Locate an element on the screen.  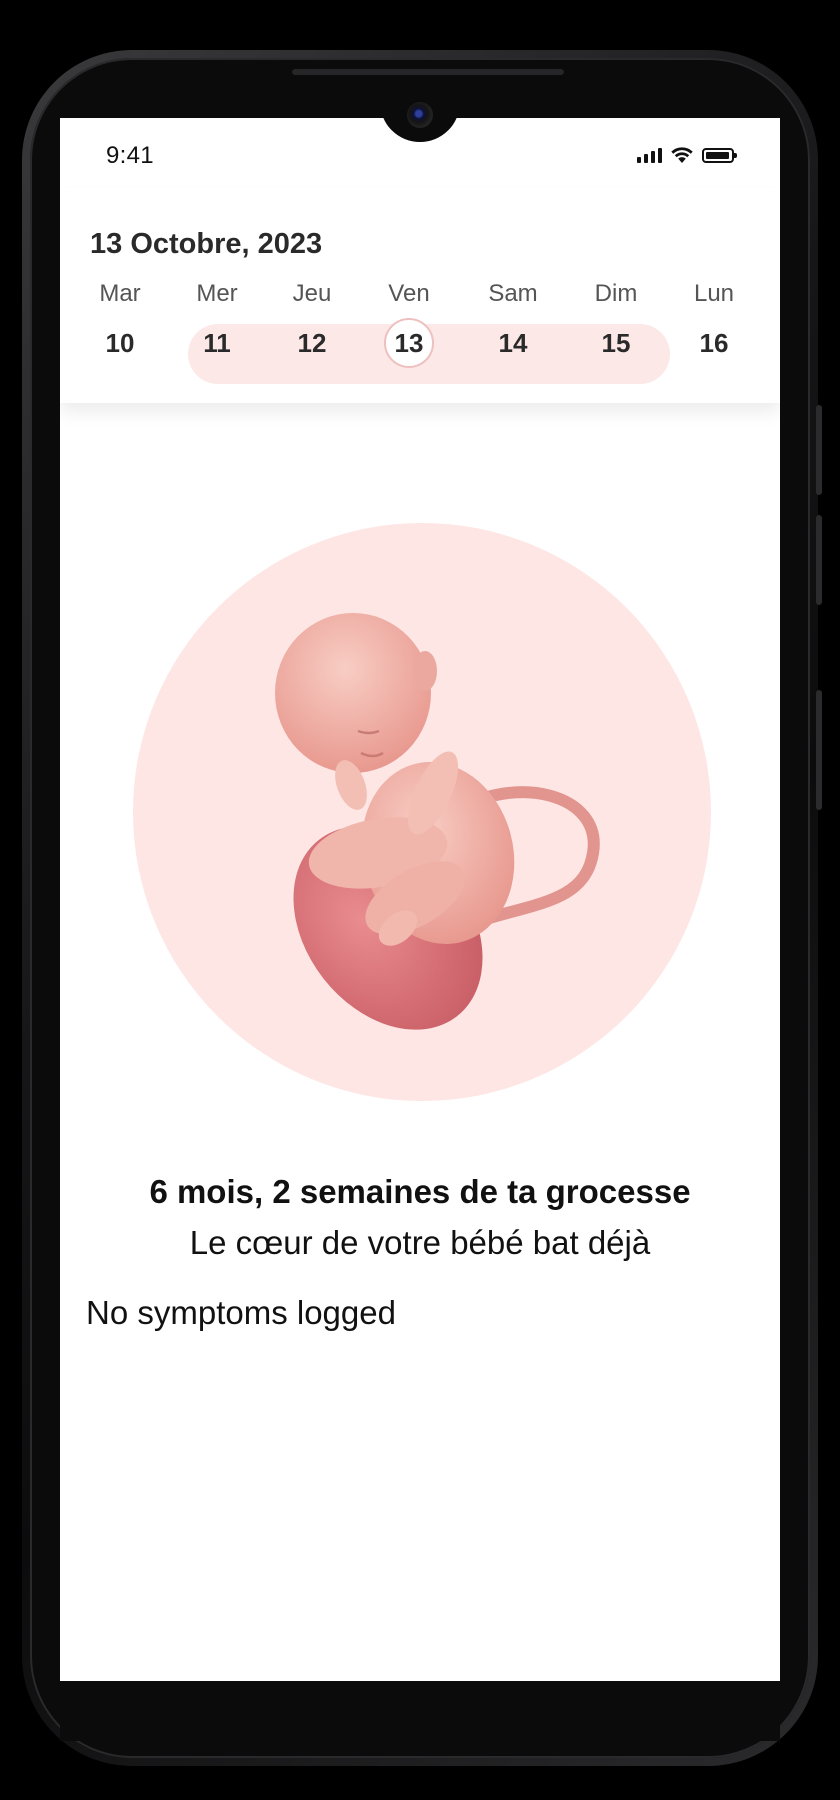
day-sam: Sam 14 is located at coordinates (513, 323).